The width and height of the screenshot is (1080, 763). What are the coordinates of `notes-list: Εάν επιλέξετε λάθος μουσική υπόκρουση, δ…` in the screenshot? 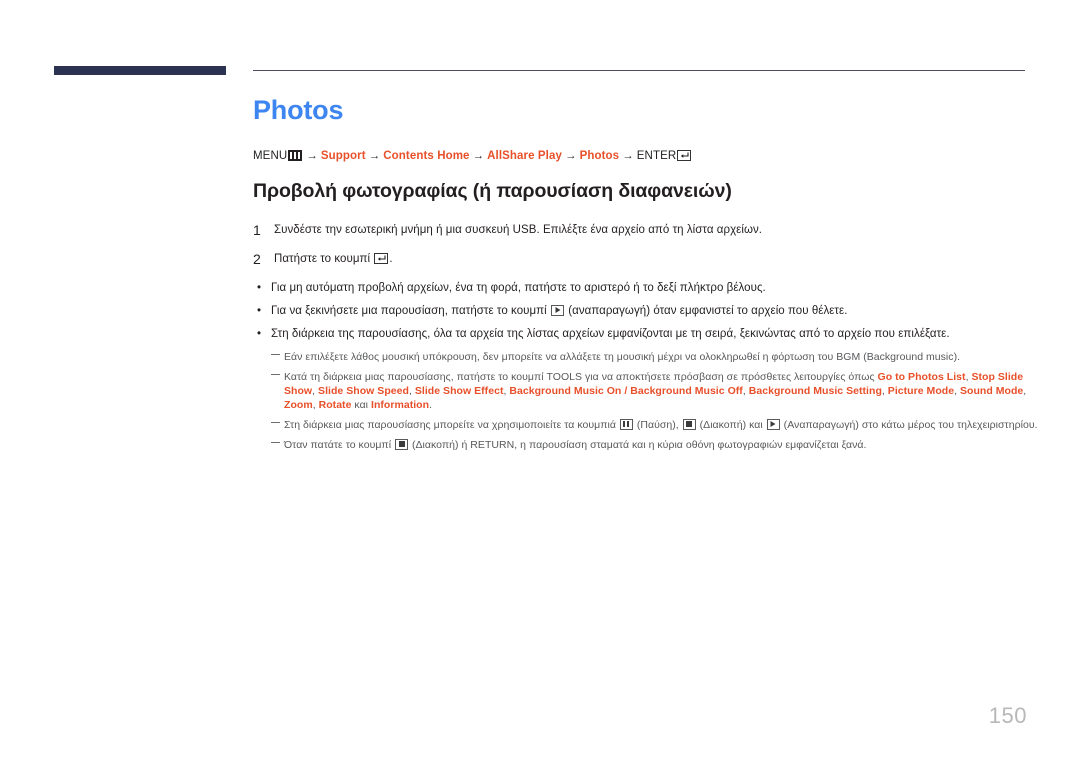 It's located at (657, 401).